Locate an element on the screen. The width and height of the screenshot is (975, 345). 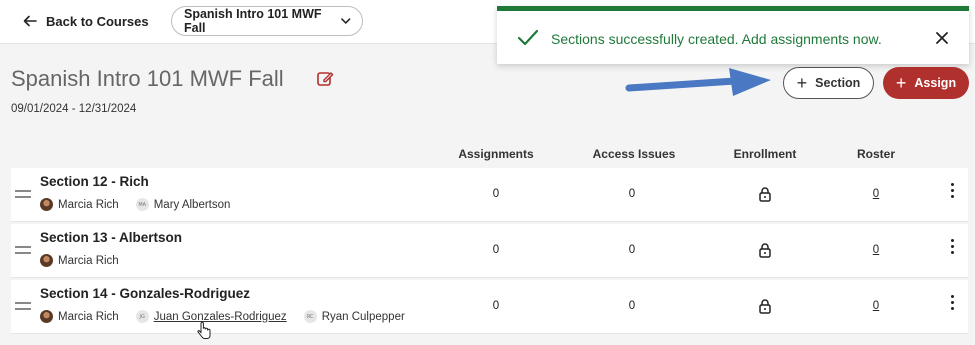
person-name-link: Juan Gonzales-Rodriguez is located at coordinates (220, 317).